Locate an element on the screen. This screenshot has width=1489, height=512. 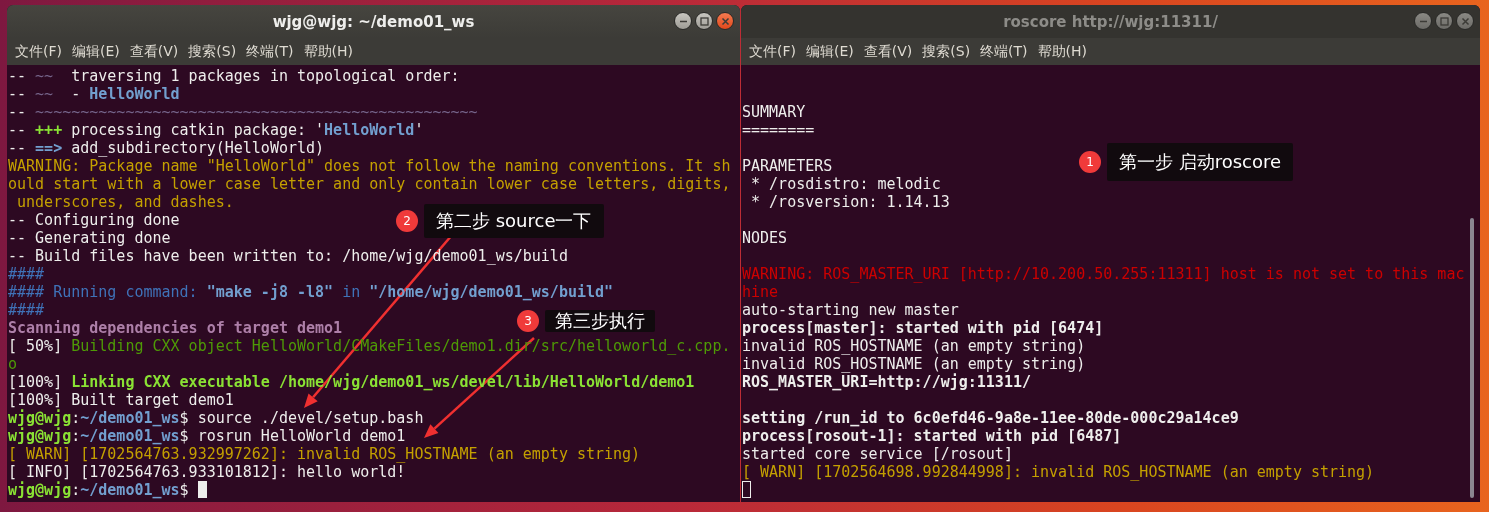
terminal-line: setting /run_id to 6c0efd46-9a8e-11ee-80de-000c29a14ce9 is located at coordinates (990, 418).